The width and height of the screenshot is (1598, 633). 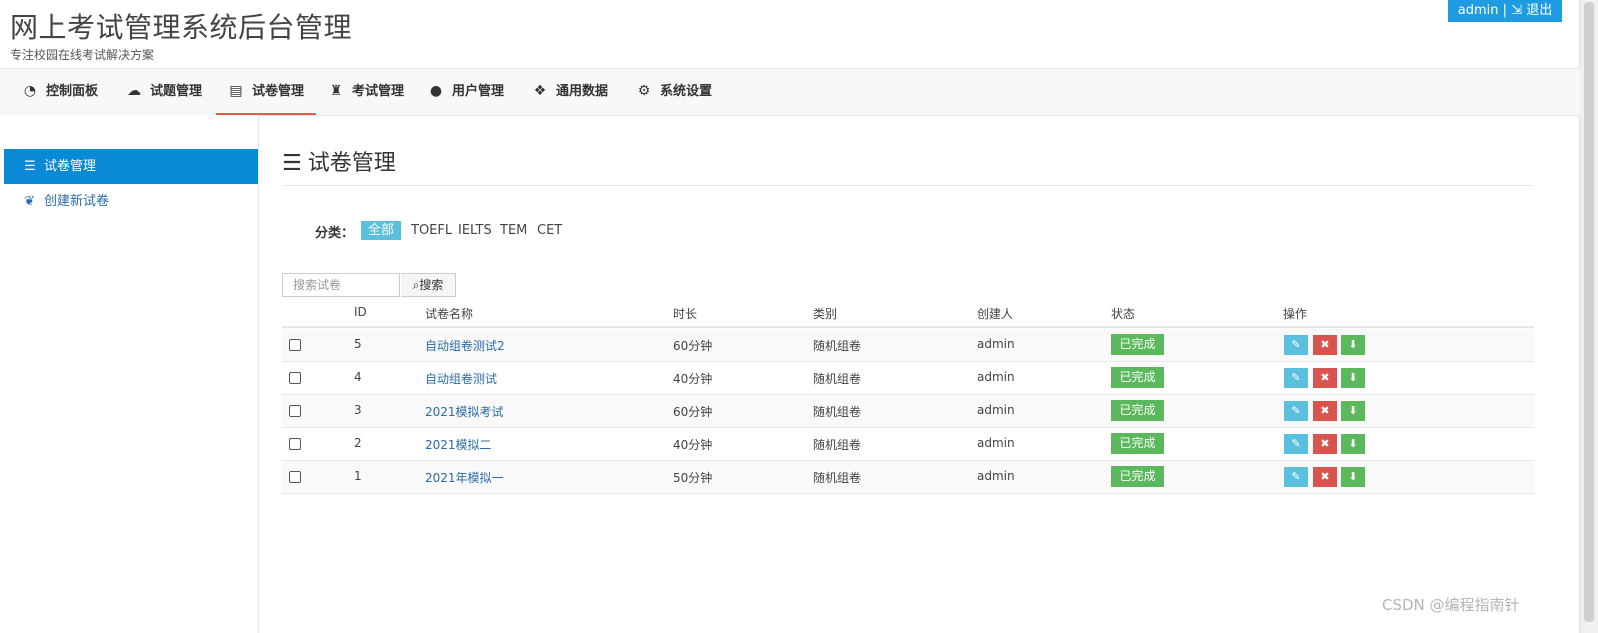 I want to click on nav-papers: ▤ 试卷管理, so click(x=266, y=92).